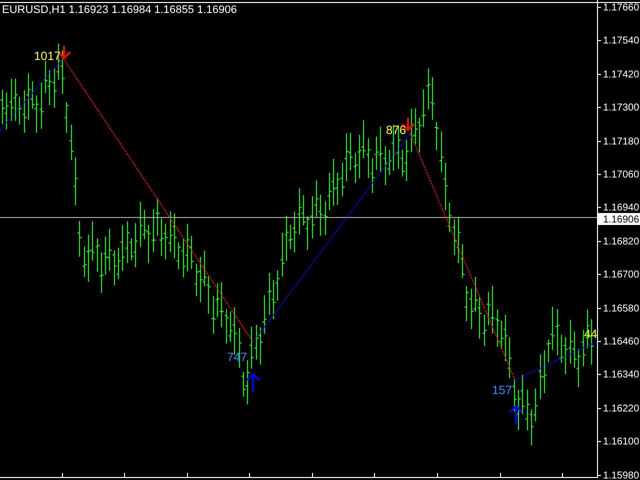 This screenshot has width=640, height=480. Describe the element at coordinates (621, 75) in the screenshot. I see `price-label: 1.17420` at that location.